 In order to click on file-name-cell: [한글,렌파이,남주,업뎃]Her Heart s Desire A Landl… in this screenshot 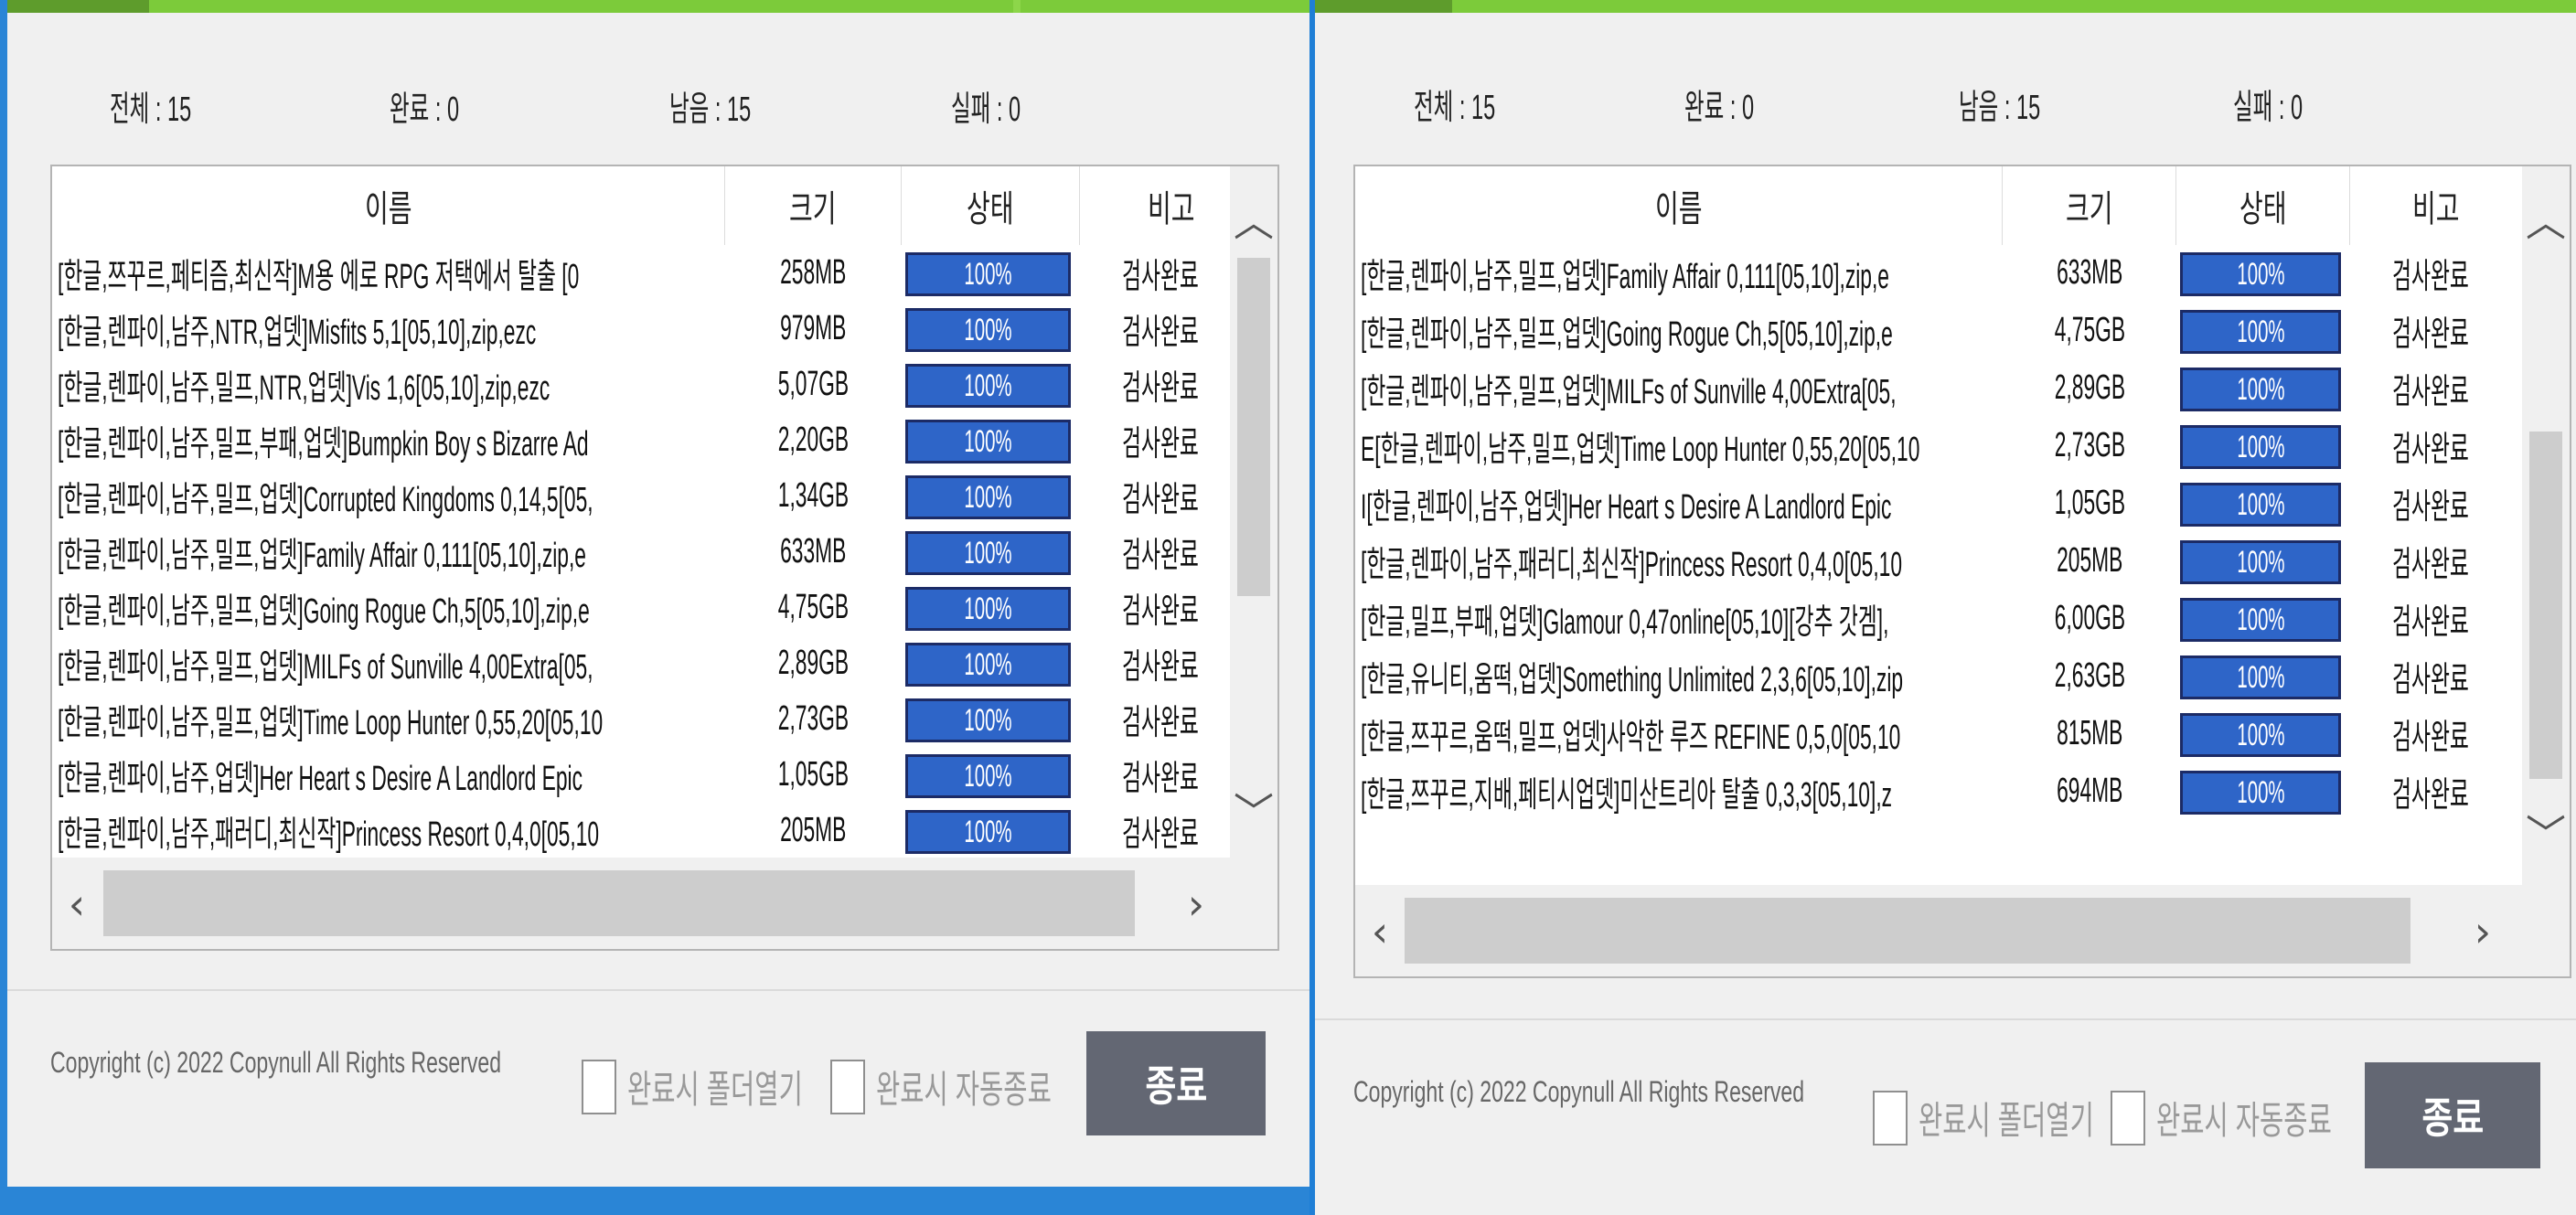, I will do `click(320, 779)`.